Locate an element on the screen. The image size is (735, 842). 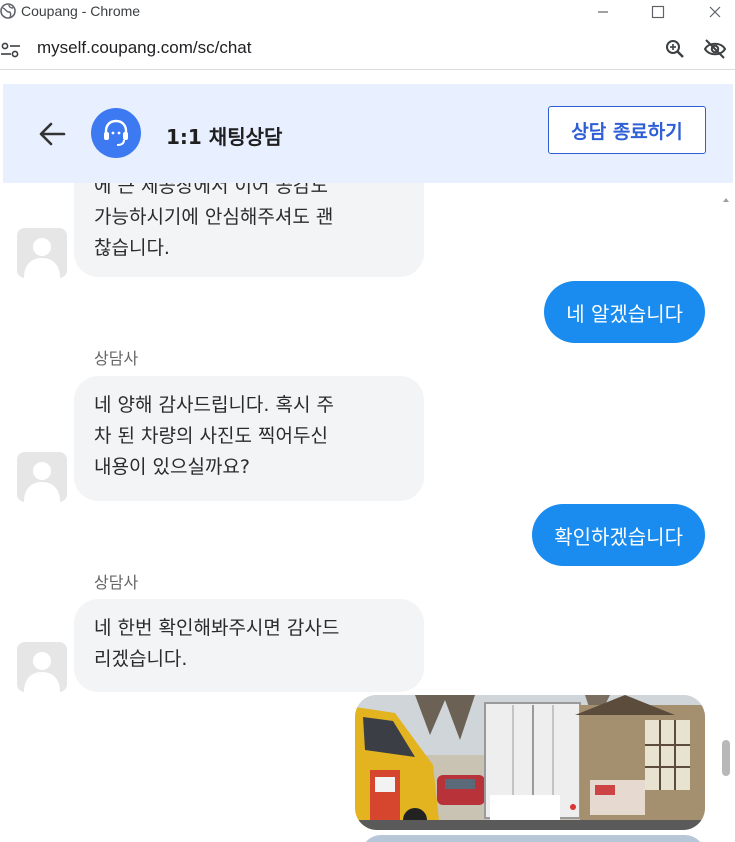
scrollbar-thumb is located at coordinates (726, 758).